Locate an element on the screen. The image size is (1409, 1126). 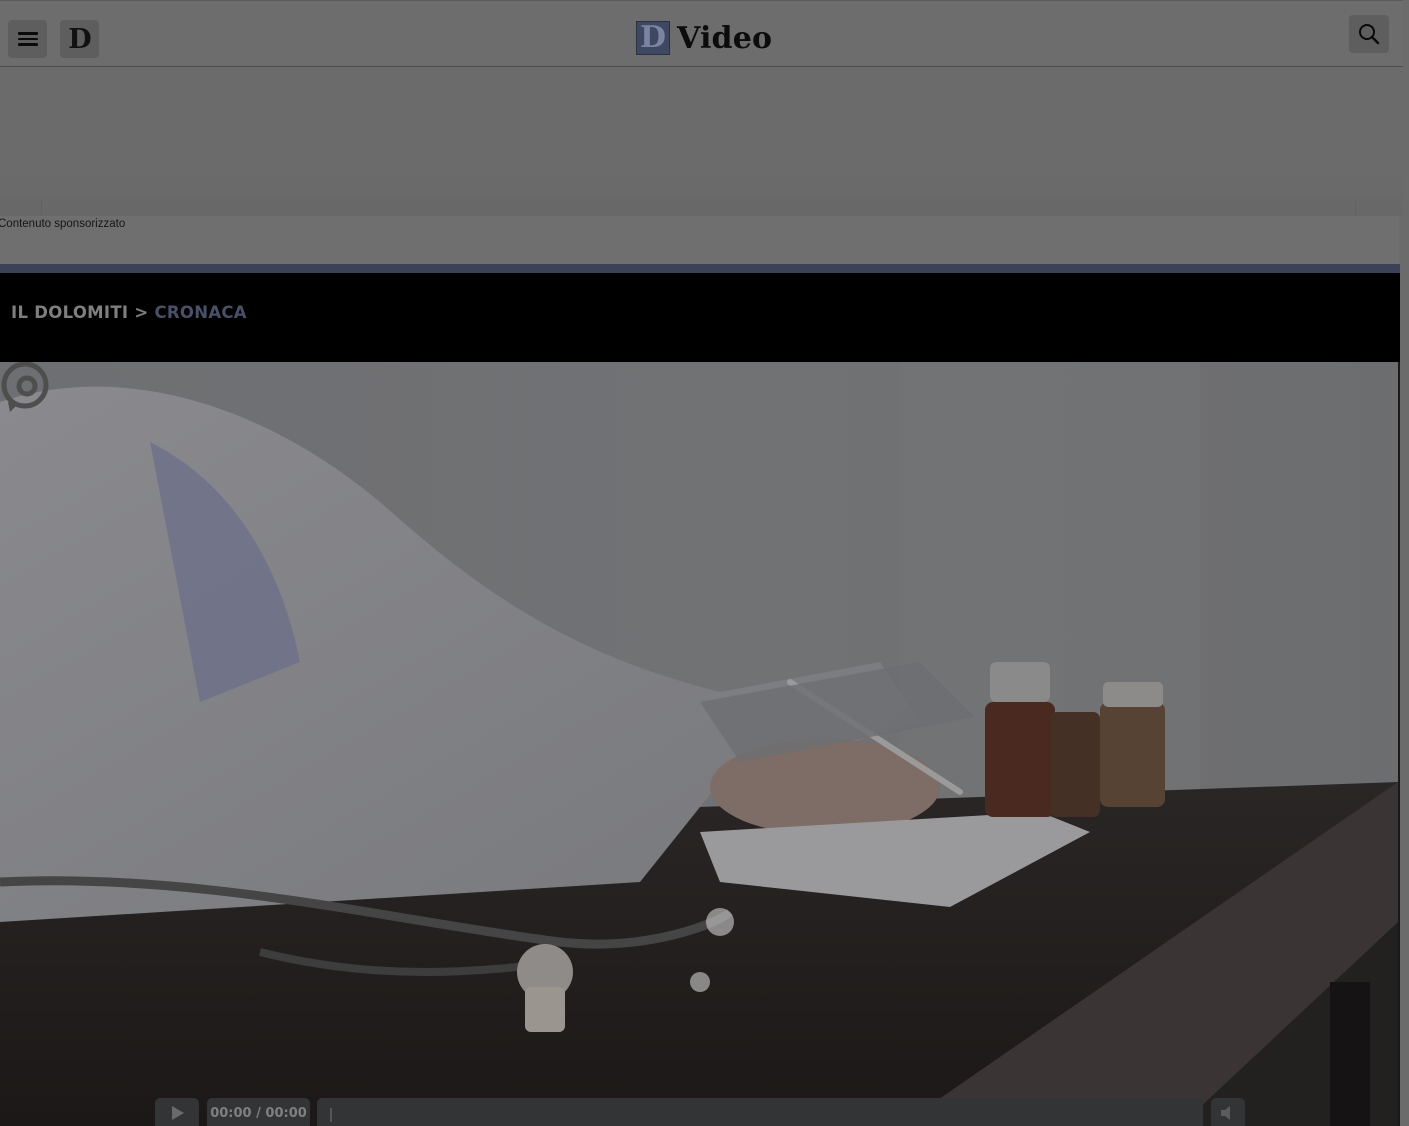
sponsored-strip: Contenuto sponsorizzato is located at coordinates (699, 240).